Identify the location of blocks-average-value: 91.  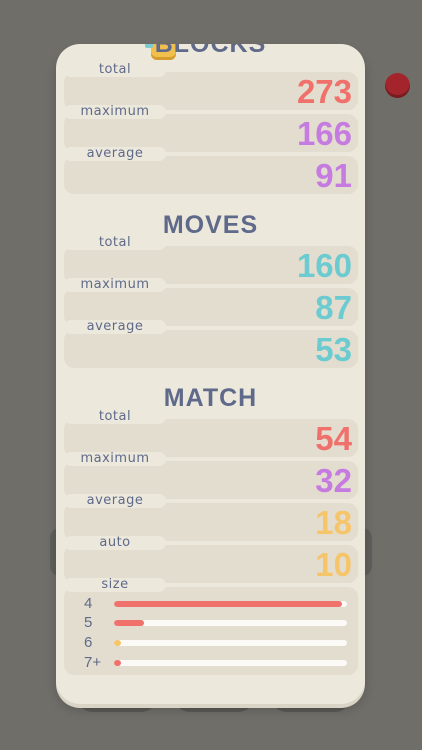
(333, 175).